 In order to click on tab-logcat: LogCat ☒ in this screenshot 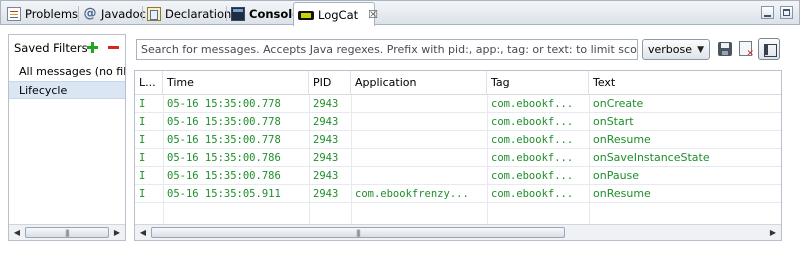, I will do `click(335, 14)`.